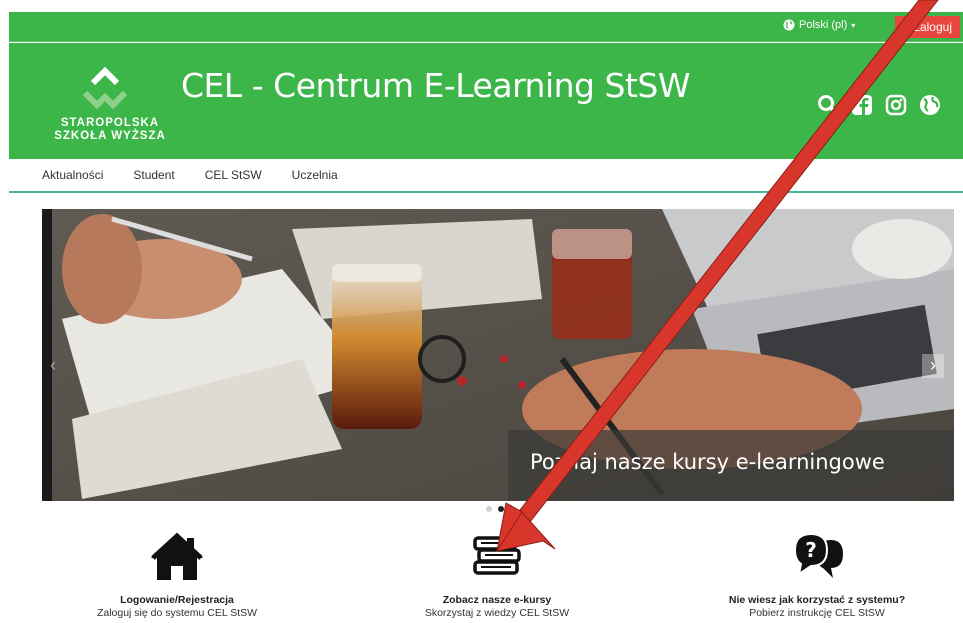  What do you see at coordinates (177, 600) in the screenshot?
I see `feature-login-title: Logowanie/Rejestracja` at bounding box center [177, 600].